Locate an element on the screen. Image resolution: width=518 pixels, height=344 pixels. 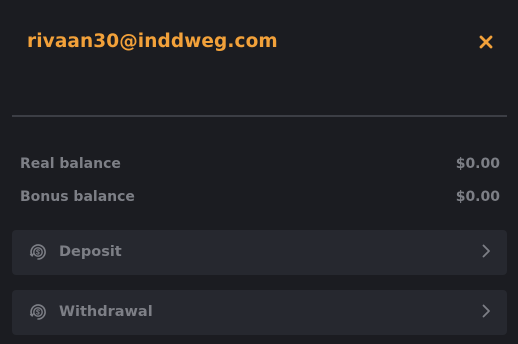
real-balance-row: Real balance $0.00 is located at coordinates (260, 164).